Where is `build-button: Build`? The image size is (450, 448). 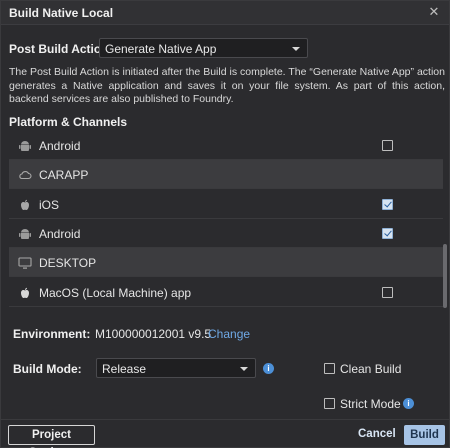 build-button: Build is located at coordinates (424, 435).